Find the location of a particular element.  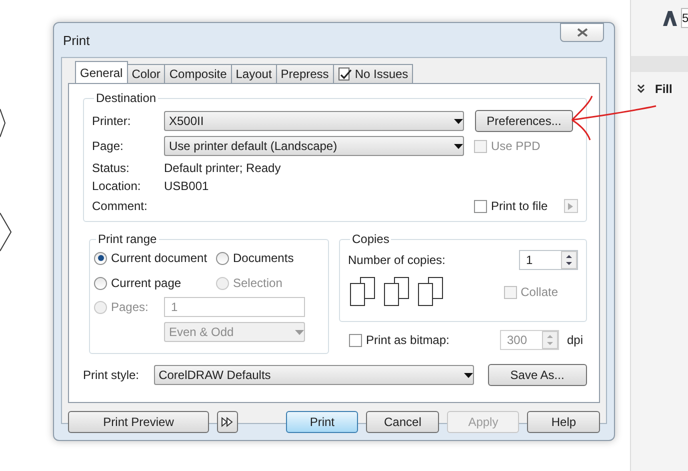

group-title: Print range is located at coordinates (127, 239).